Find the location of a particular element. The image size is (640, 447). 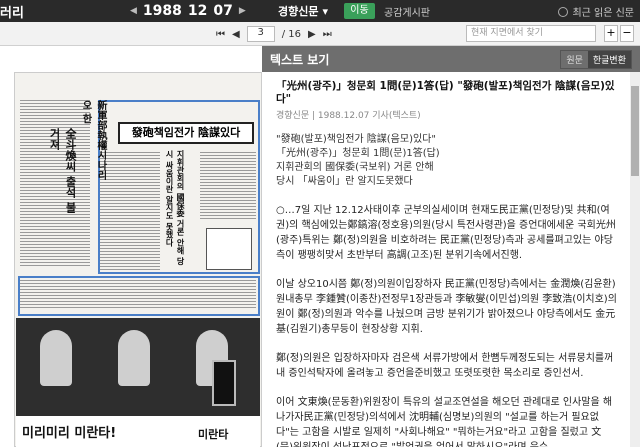

newspaper-select-value: 경향신문 is located at coordinates (298, 11).